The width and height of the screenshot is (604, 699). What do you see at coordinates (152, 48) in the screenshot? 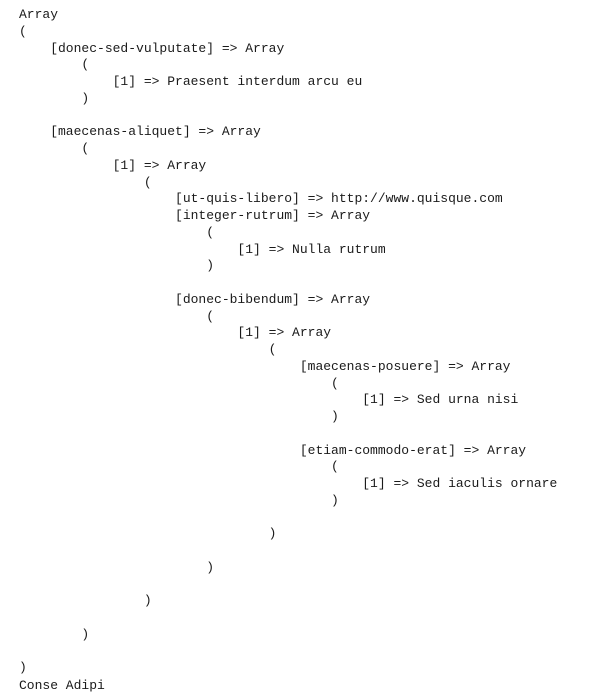
I see `dump-line: [donec-sed-vulputate] => Array` at bounding box center [152, 48].